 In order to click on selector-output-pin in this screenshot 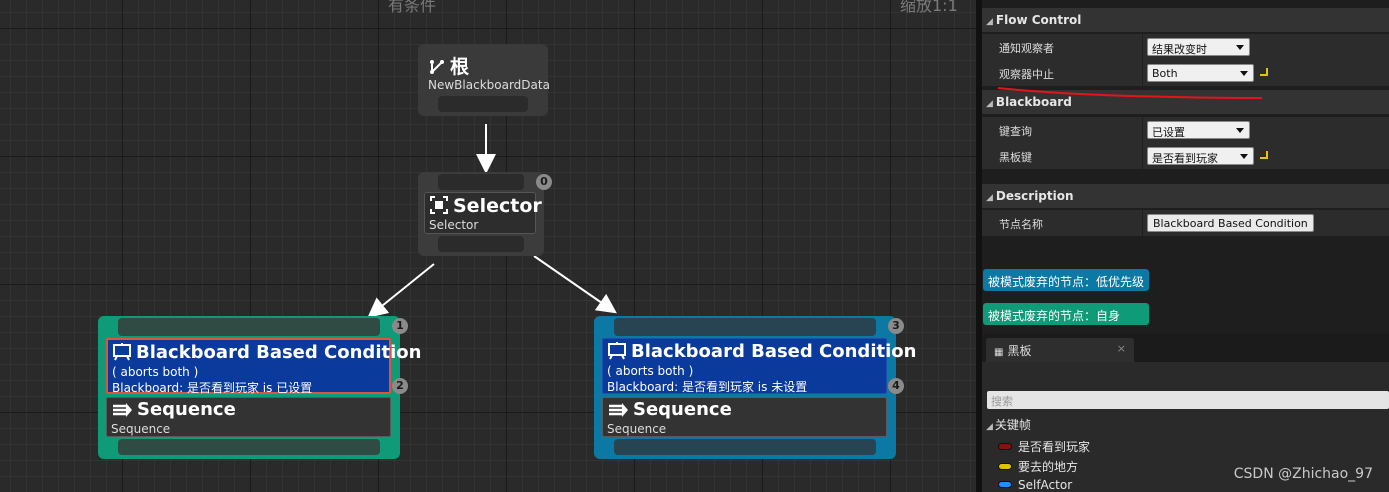, I will do `click(481, 244)`.